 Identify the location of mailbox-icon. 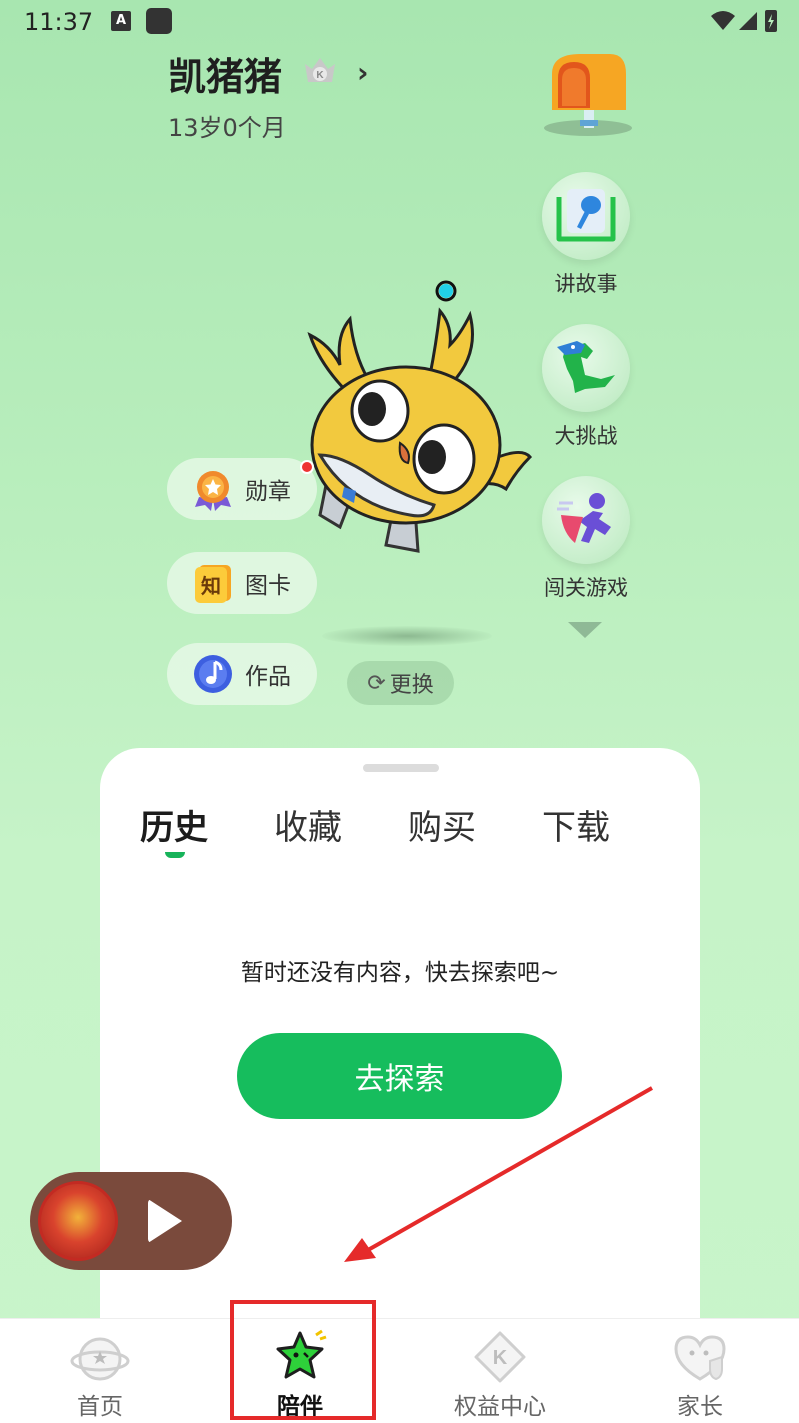
(588, 93).